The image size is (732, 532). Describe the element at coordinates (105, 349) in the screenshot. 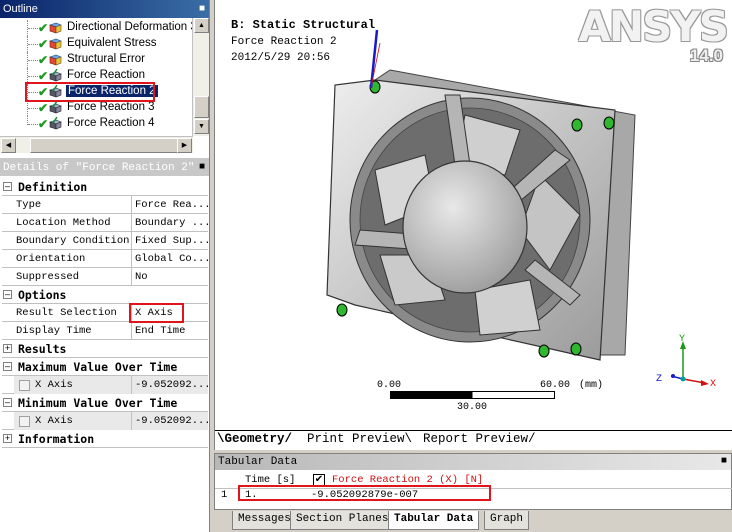

I see `section-results: + Results` at that location.